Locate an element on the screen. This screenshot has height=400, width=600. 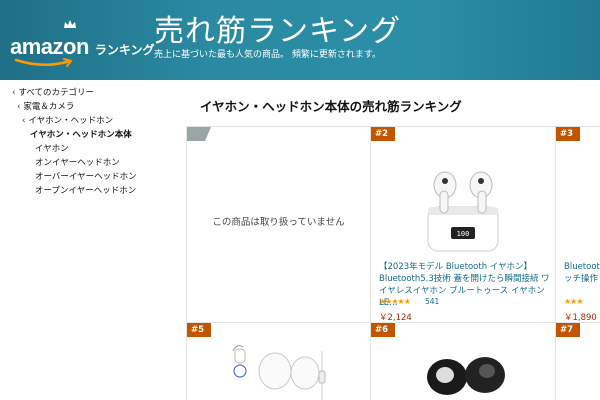
product-price: ￥2,124 is located at coordinates (395, 317).